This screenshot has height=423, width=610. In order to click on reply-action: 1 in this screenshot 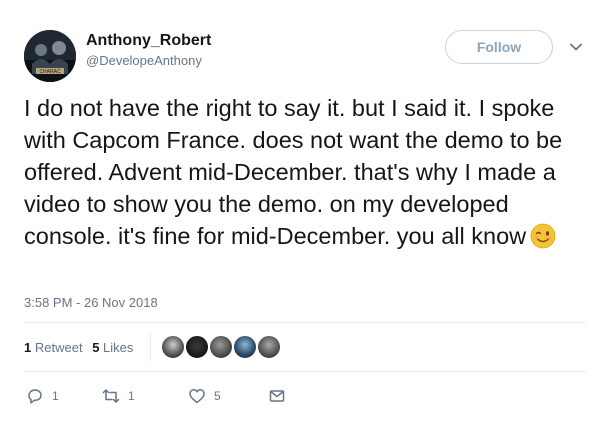, I will do `click(42, 396)`.